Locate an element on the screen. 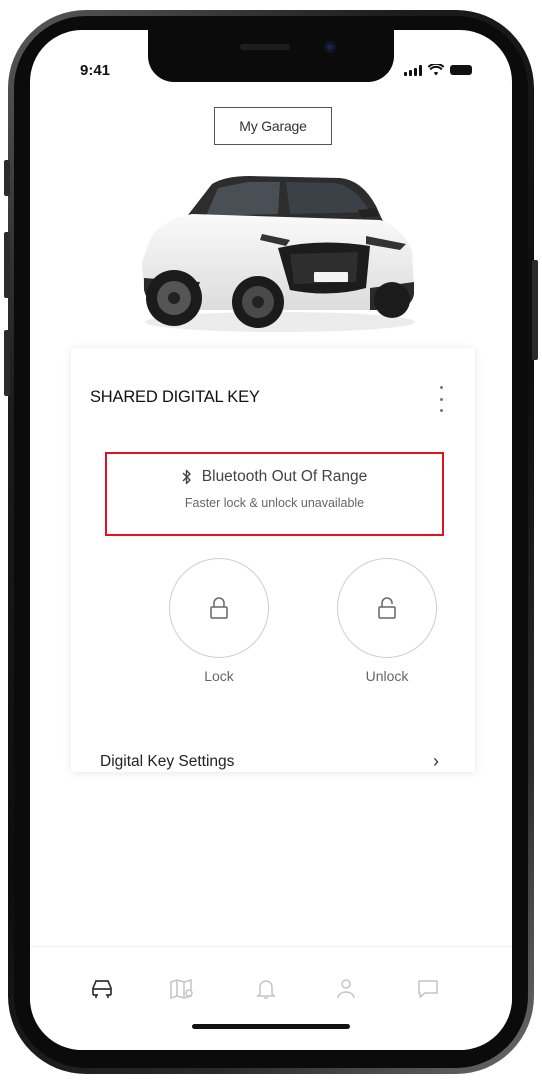  digital-key-settings-row: Digital Key Settings › is located at coordinates (273, 753).